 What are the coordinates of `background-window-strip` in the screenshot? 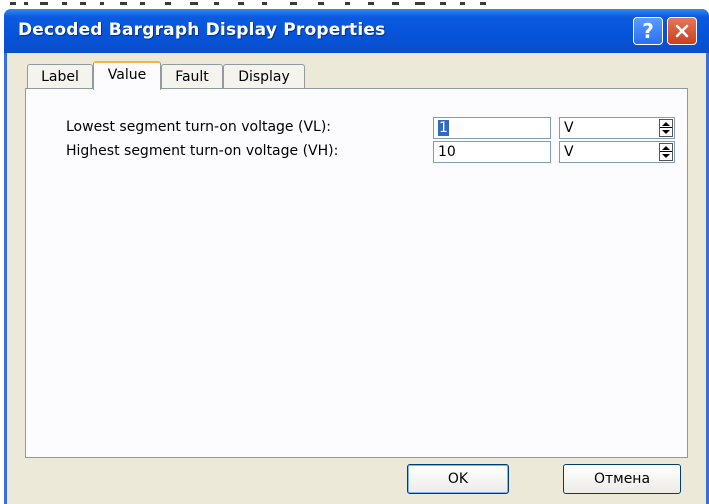 It's located at (354, 4).